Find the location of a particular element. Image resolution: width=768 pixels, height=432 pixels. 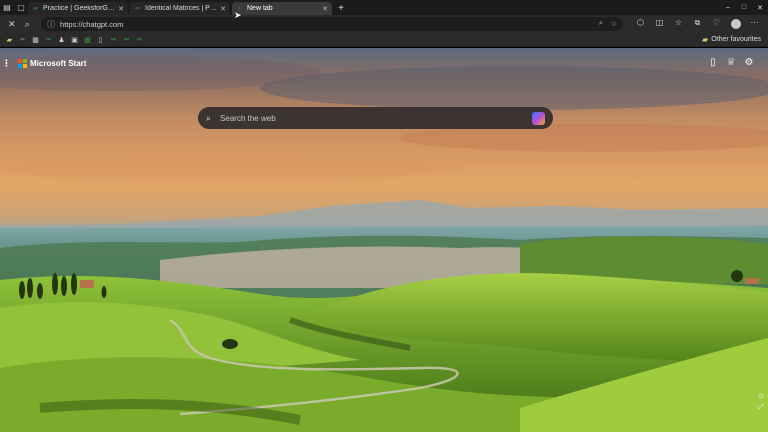

tab-practice: ∞ Practice | GeeksforGee ✕ is located at coordinates (78, 8).